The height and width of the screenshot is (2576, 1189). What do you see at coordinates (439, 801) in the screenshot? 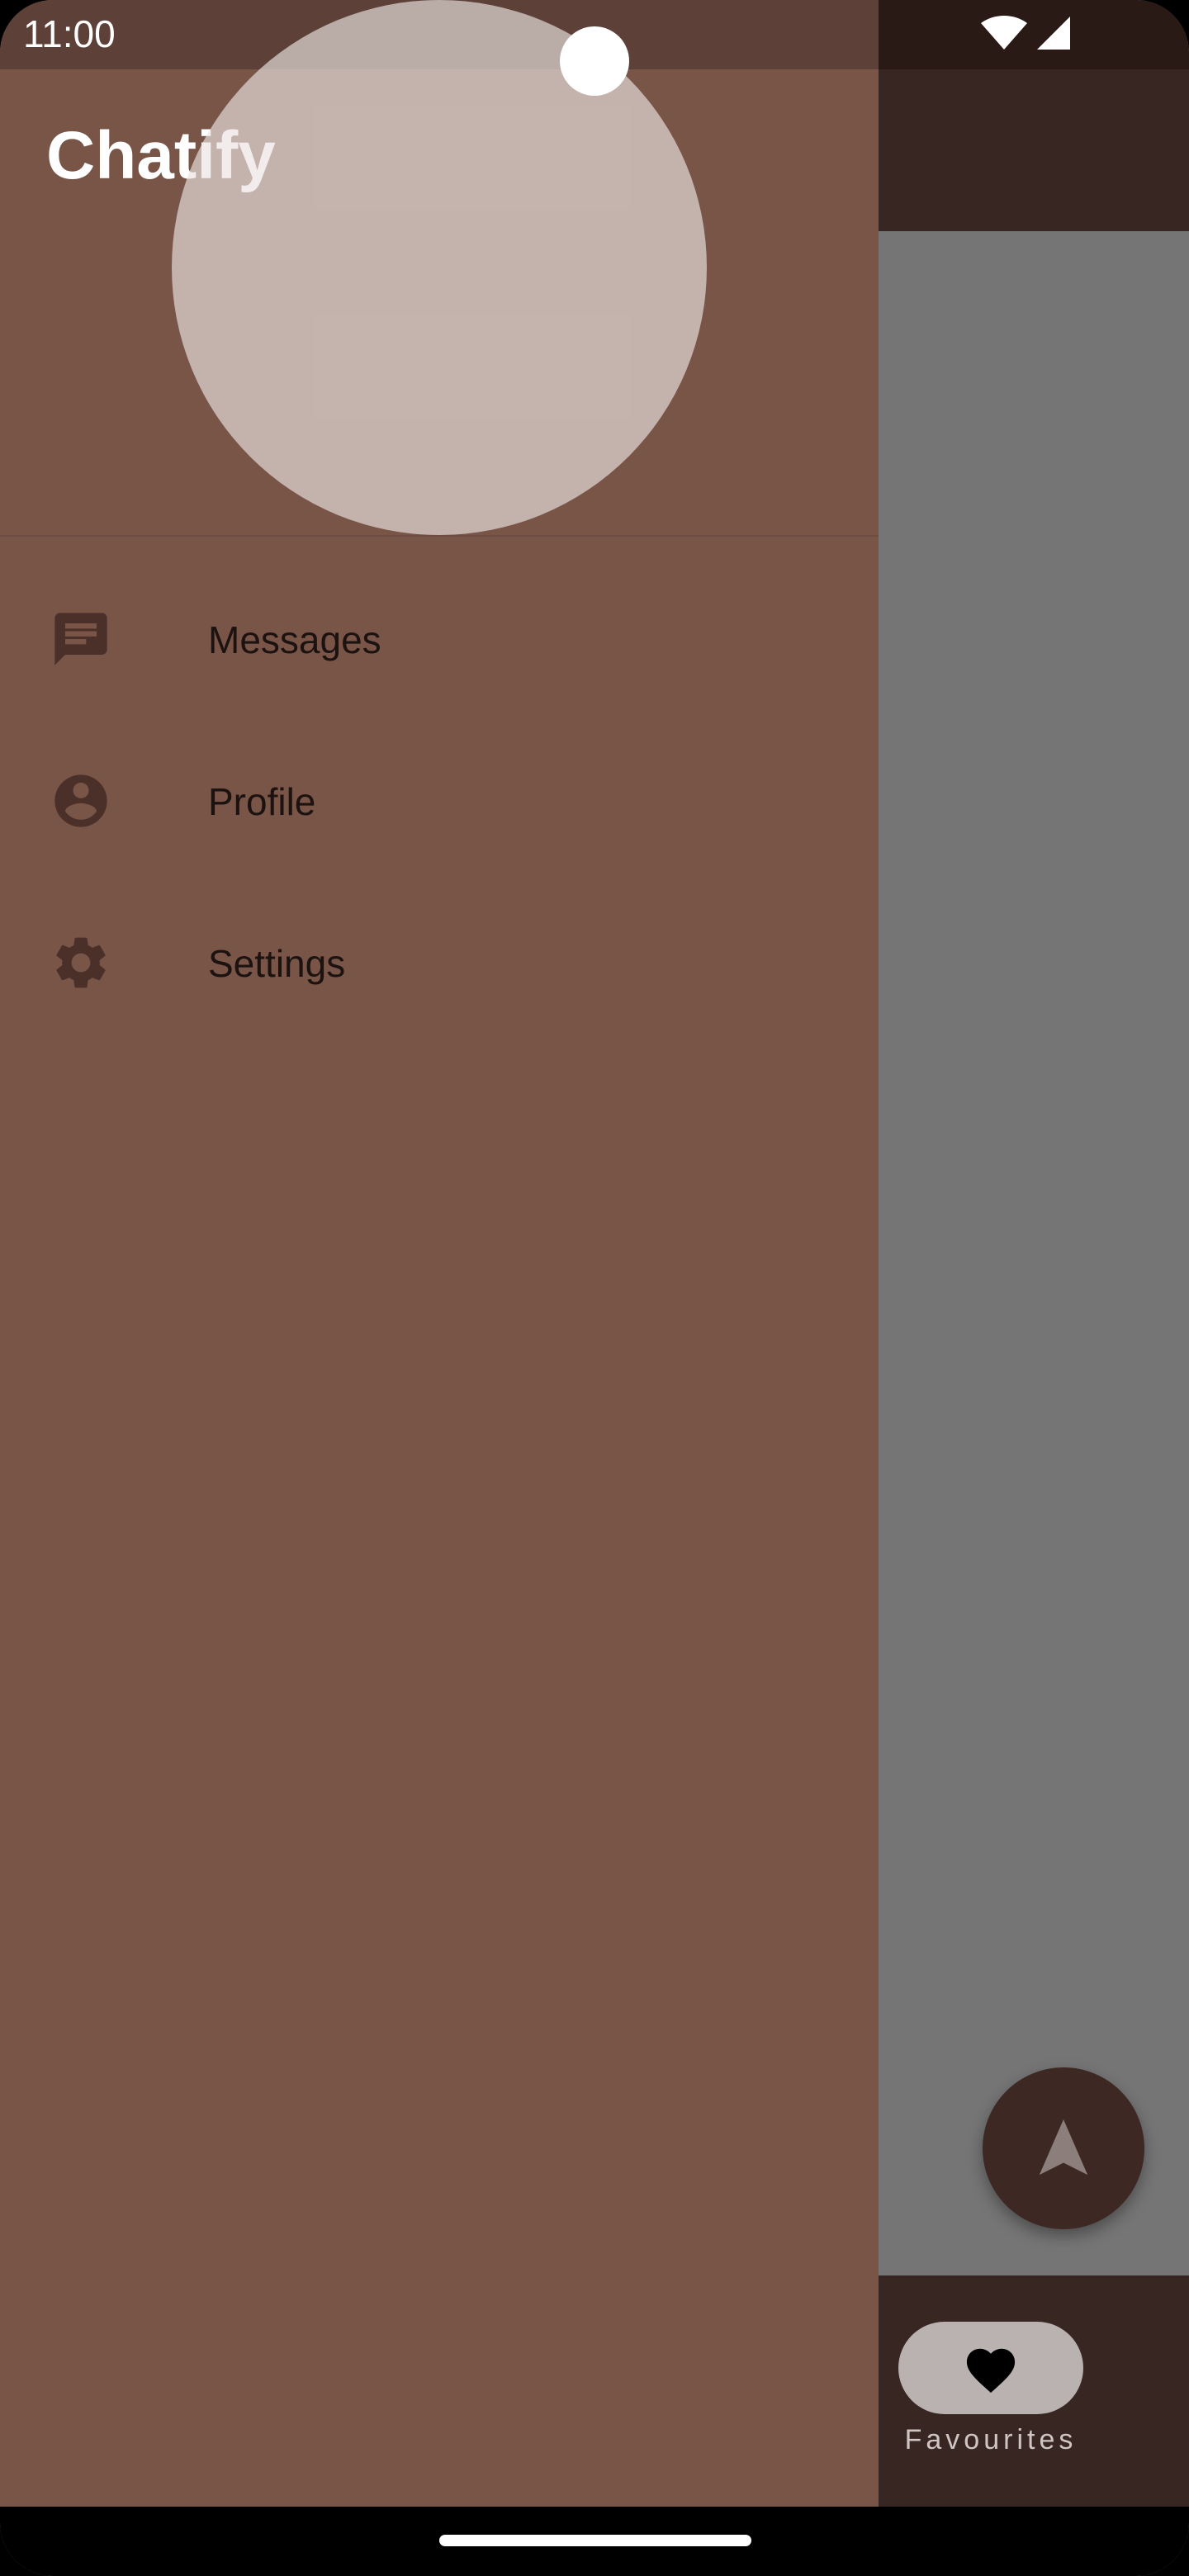
I see `drawer-item-profile: Profile` at bounding box center [439, 801].